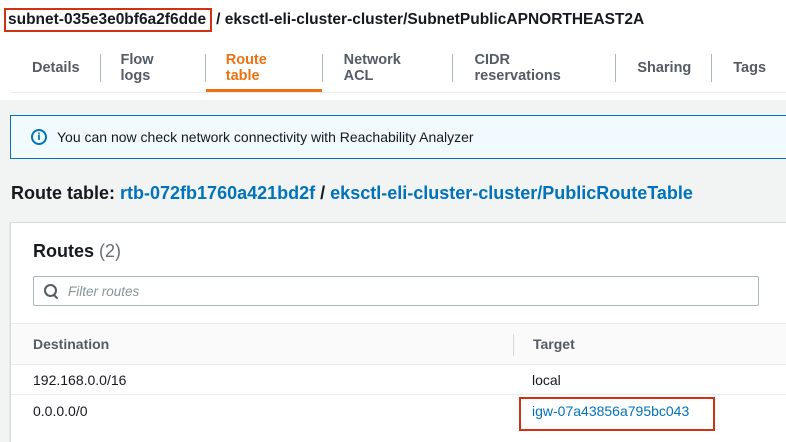 The image size is (786, 442). I want to click on column-divider, so click(513, 345).